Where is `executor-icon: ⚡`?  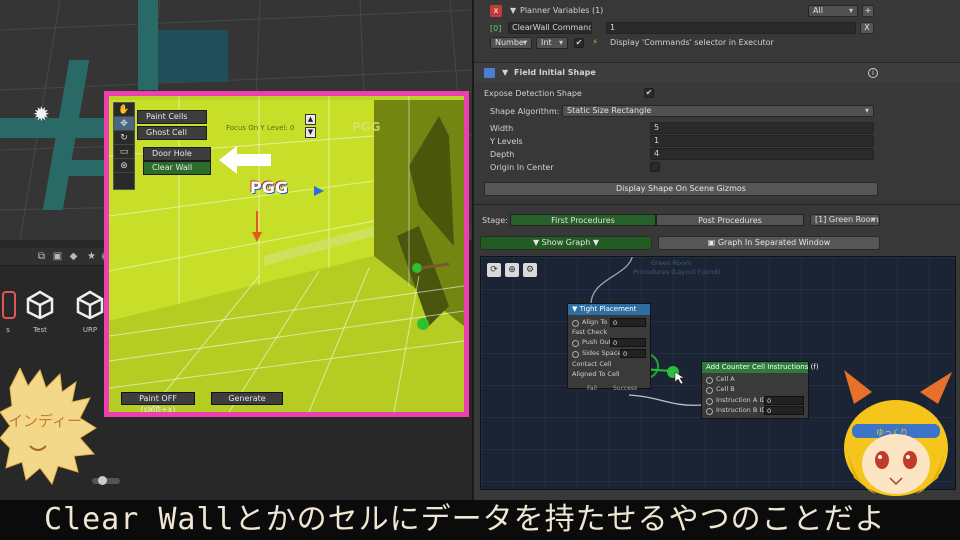
executor-icon: ⚡ is located at coordinates (595, 43).